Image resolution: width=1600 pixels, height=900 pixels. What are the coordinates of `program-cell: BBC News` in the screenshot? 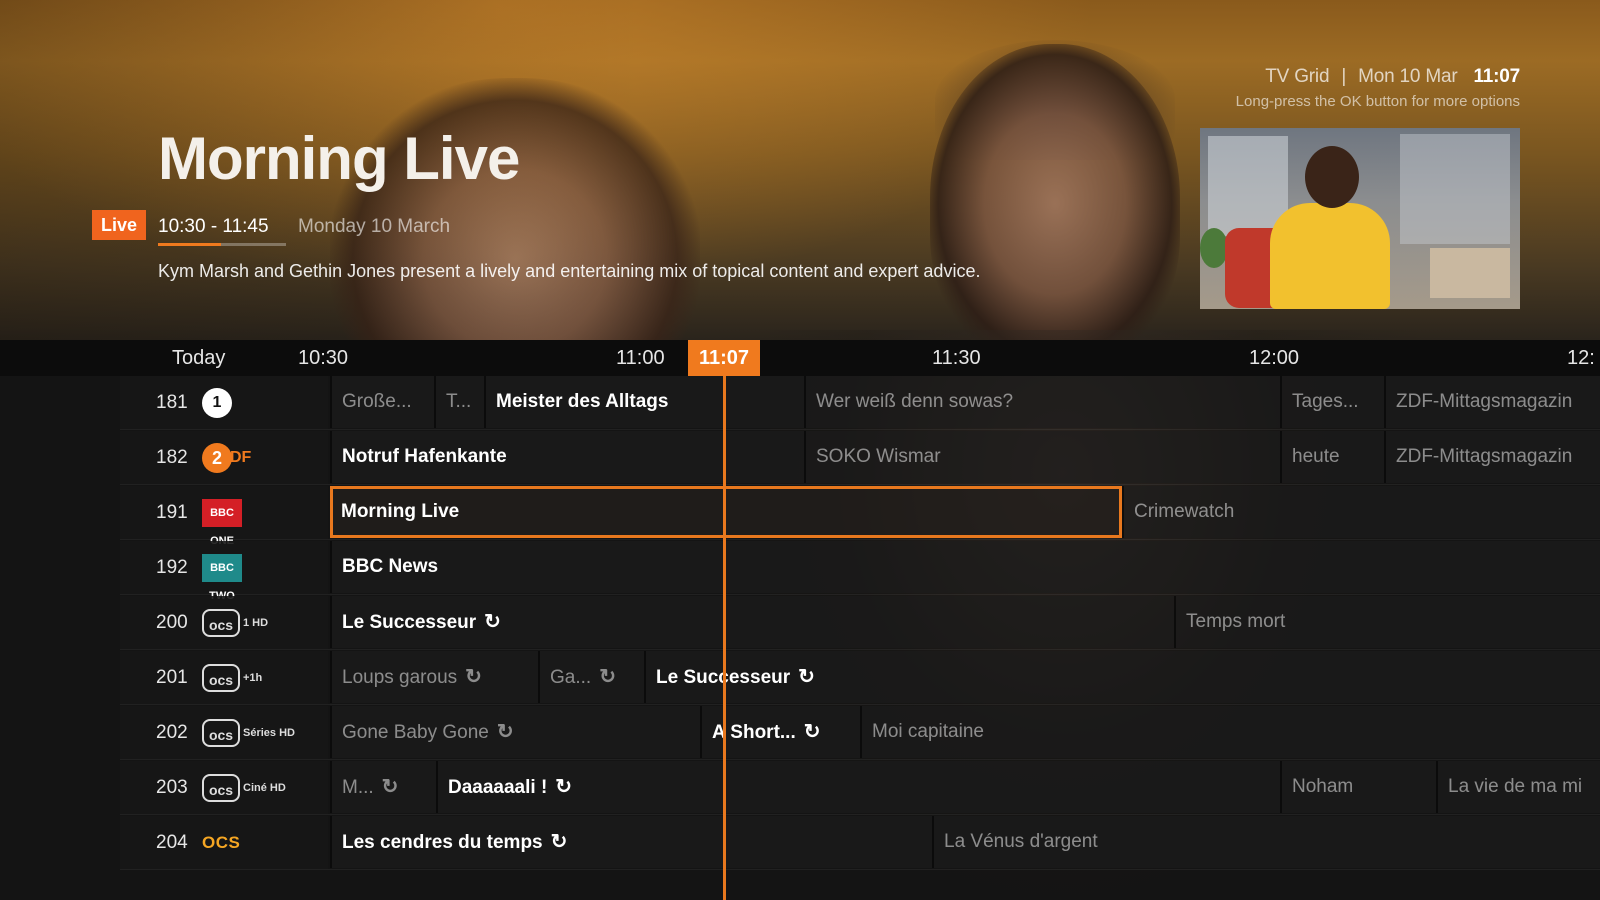 It's located at (965, 567).